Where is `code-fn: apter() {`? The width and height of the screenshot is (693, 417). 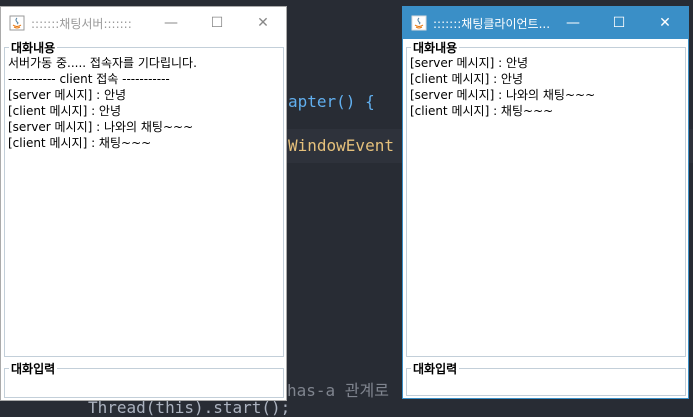 code-fn: apter() { is located at coordinates (331, 101).